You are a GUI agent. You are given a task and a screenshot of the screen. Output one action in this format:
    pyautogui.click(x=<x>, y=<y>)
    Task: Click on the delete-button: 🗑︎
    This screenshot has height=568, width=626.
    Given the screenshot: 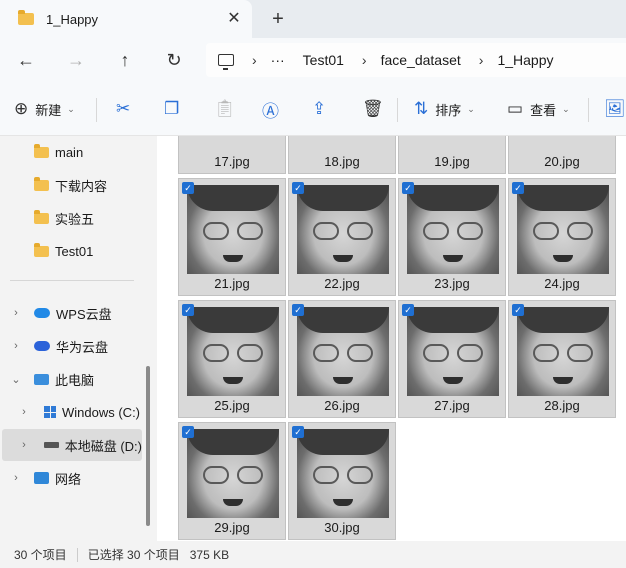 What is the action you would take?
    pyautogui.click(x=373, y=109)
    